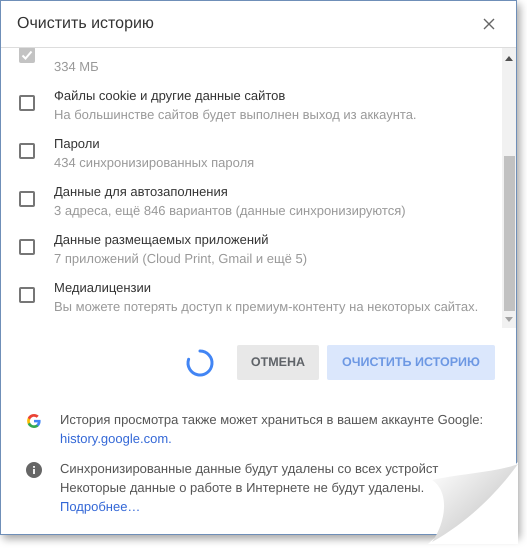 This screenshot has width=527, height=551. Describe the element at coordinates (181, 259) in the screenshot. I see `option-description: 7 приложений (Cloud Print, Gmail и ещё 5)` at that location.